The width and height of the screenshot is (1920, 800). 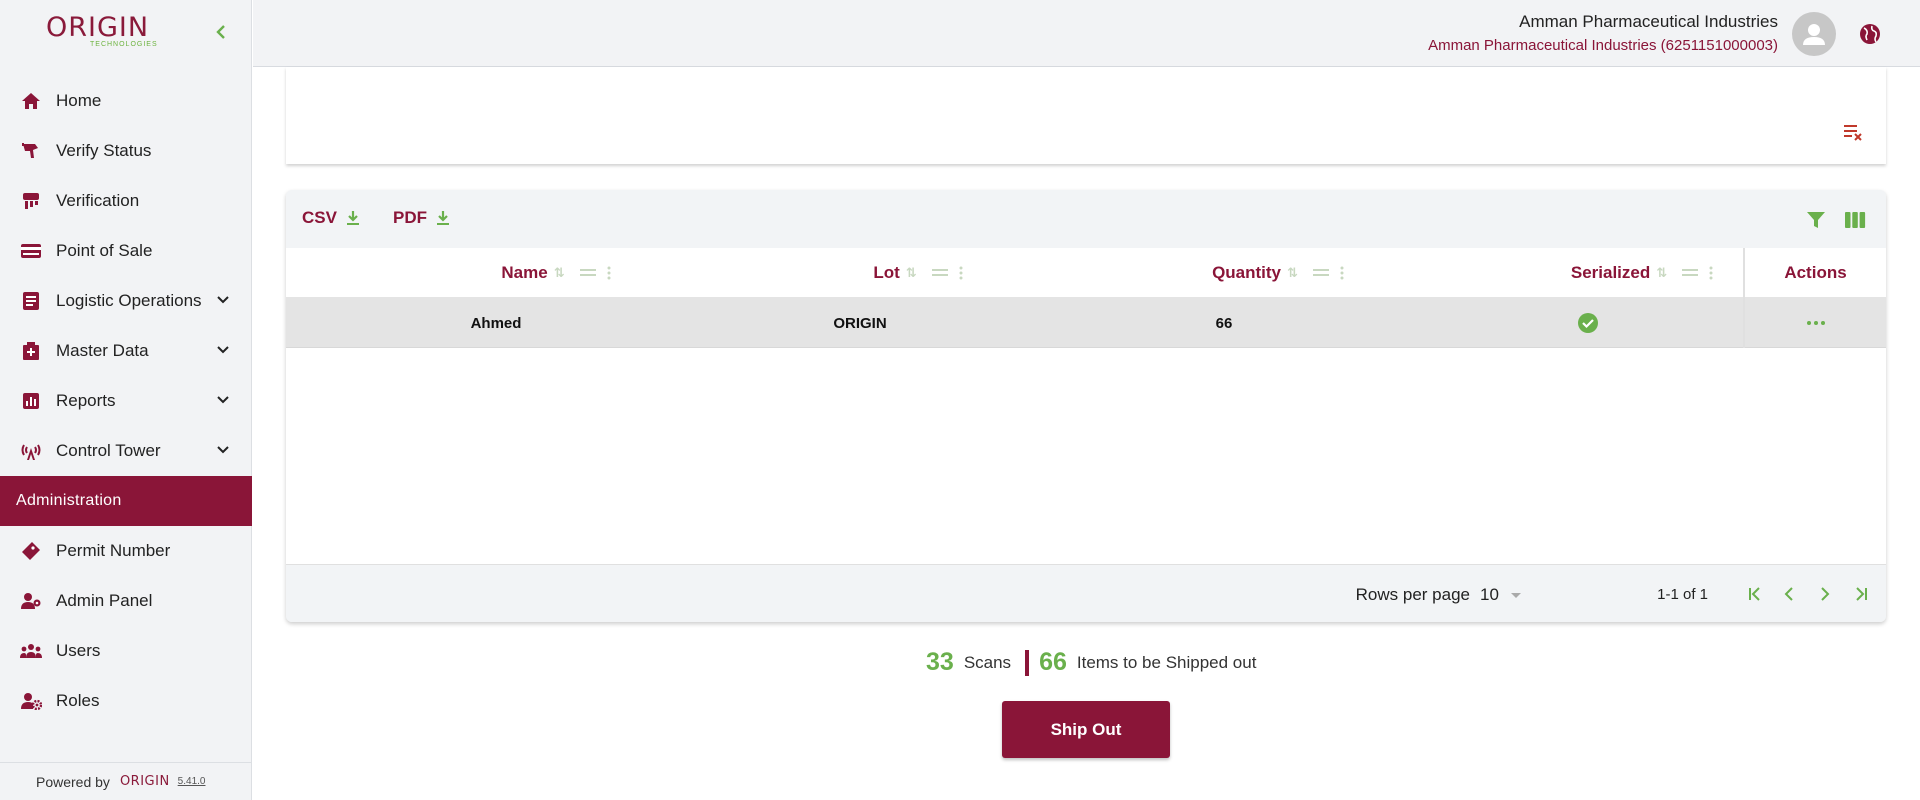 What do you see at coordinates (1510, 595) in the screenshot?
I see `rows-per-page-select: 10` at bounding box center [1510, 595].